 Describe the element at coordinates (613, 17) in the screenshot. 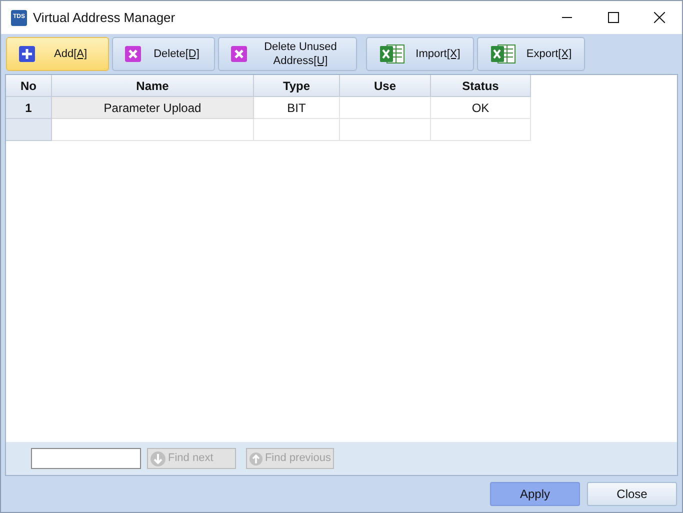

I see `maximize-icon` at that location.